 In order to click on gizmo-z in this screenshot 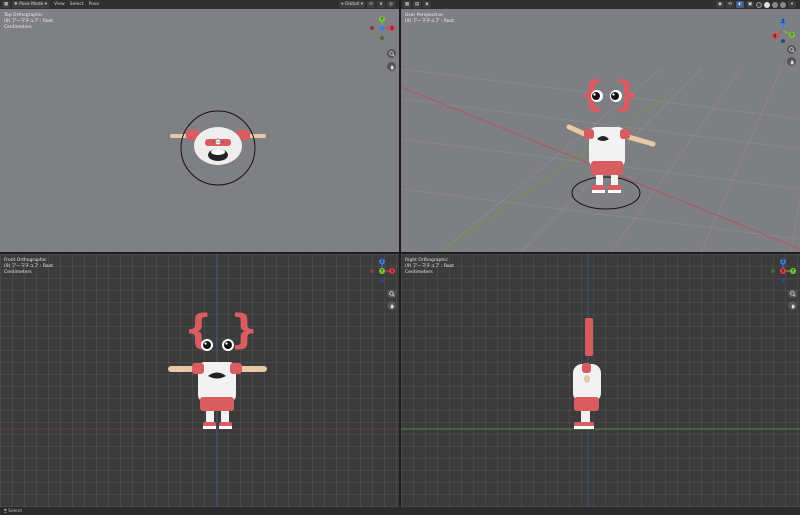, I will do `click(382, 28)`.